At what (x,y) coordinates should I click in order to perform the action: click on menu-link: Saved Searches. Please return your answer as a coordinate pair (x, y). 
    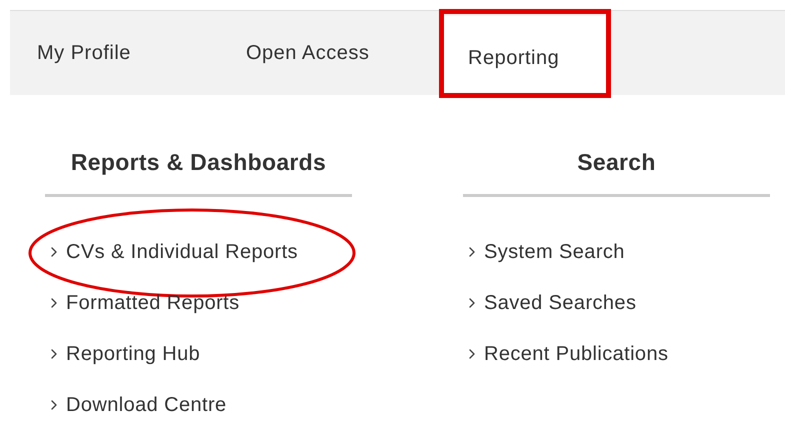
    Looking at the image, I should click on (560, 303).